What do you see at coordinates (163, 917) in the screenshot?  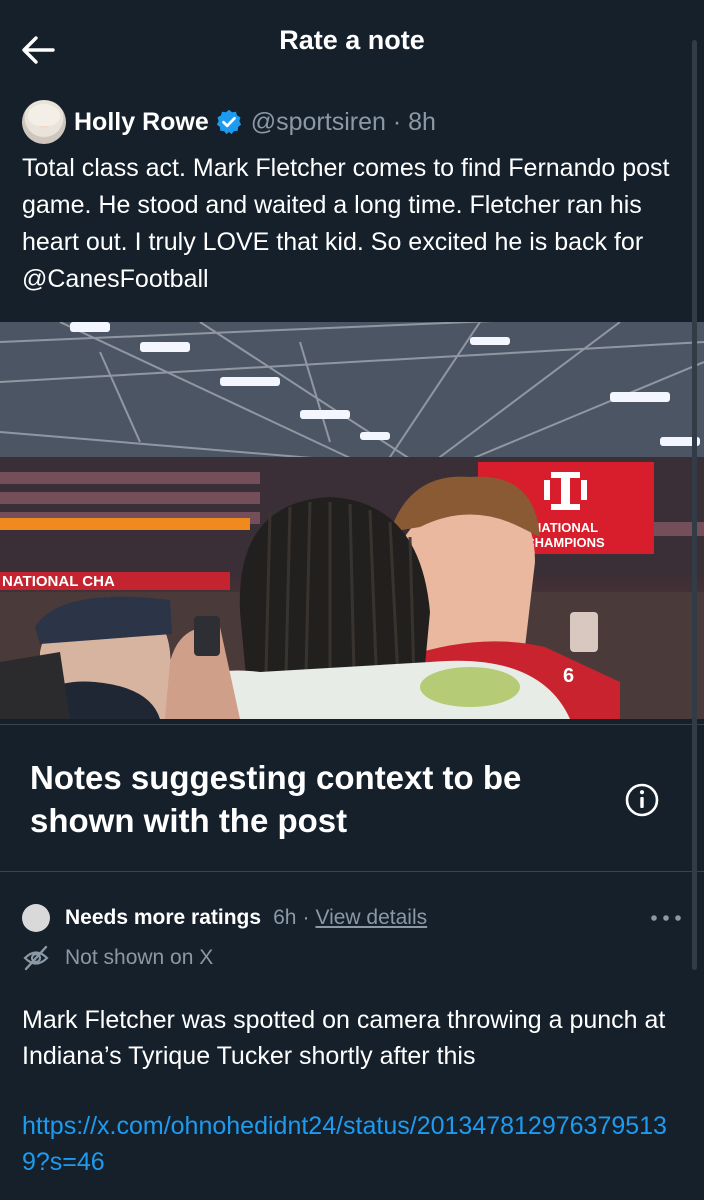 I see `note-status: Needs more ratings` at bounding box center [163, 917].